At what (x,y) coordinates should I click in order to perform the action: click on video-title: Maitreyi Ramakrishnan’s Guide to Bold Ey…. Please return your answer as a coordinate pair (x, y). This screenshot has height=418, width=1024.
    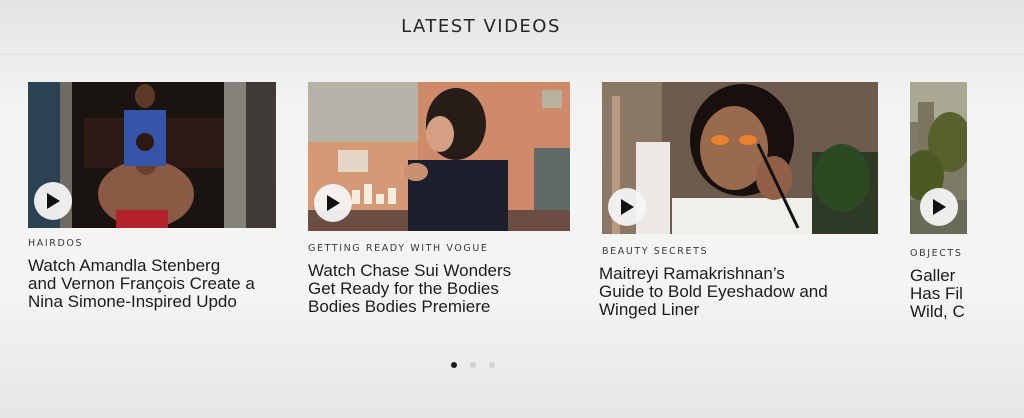
    Looking at the image, I should click on (744, 292).